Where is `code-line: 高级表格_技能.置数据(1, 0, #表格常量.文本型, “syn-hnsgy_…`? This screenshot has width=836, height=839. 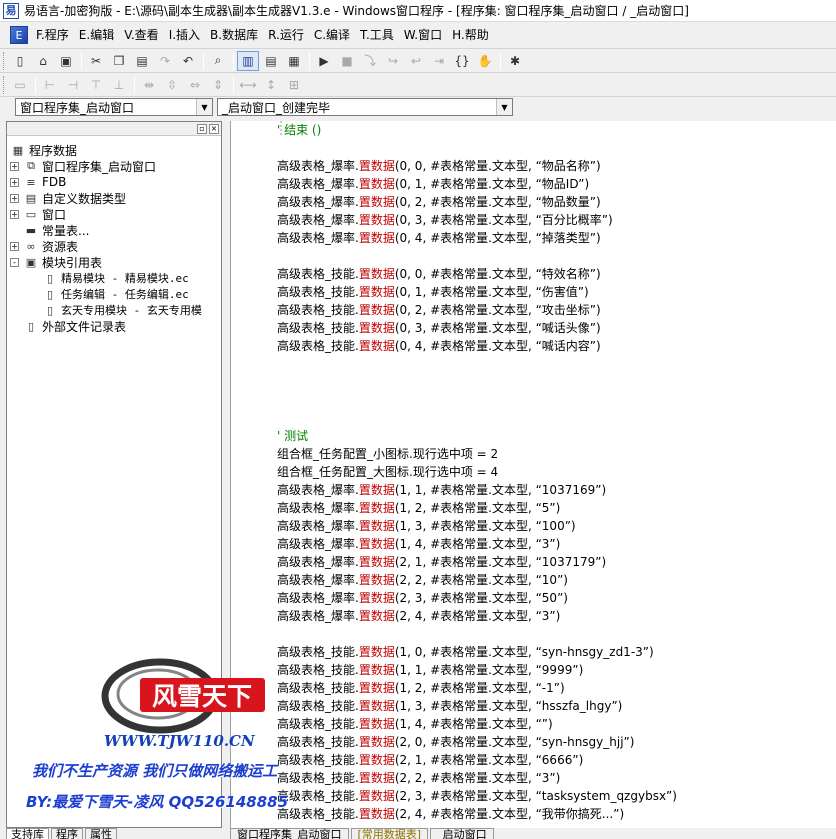 code-line: 高级表格_技能.置数据(1, 0, #表格常量.文本型, “syn-hnsgy_… is located at coordinates (556, 652).